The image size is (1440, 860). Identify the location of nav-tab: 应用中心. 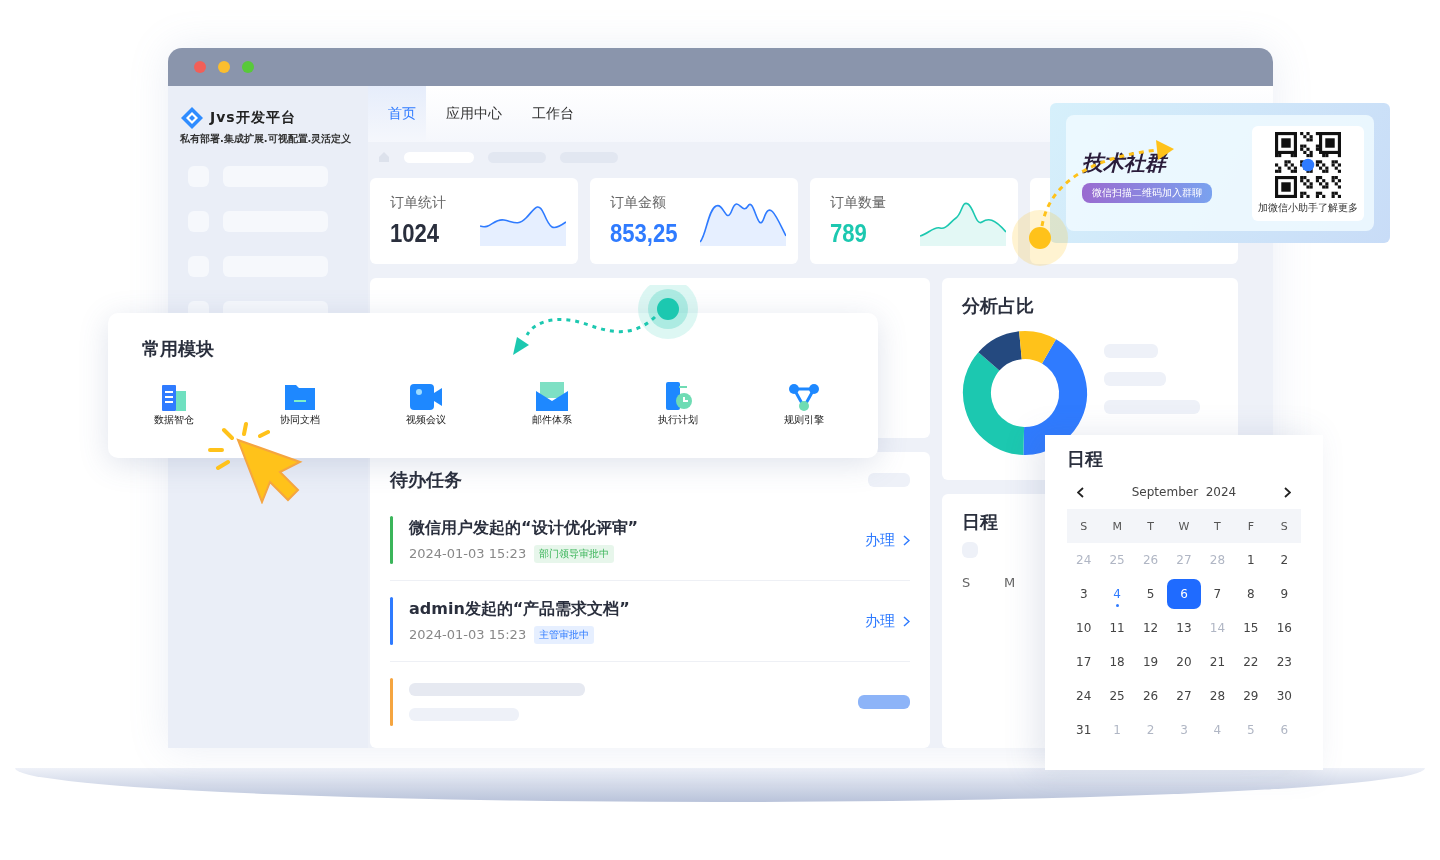
(469, 114).